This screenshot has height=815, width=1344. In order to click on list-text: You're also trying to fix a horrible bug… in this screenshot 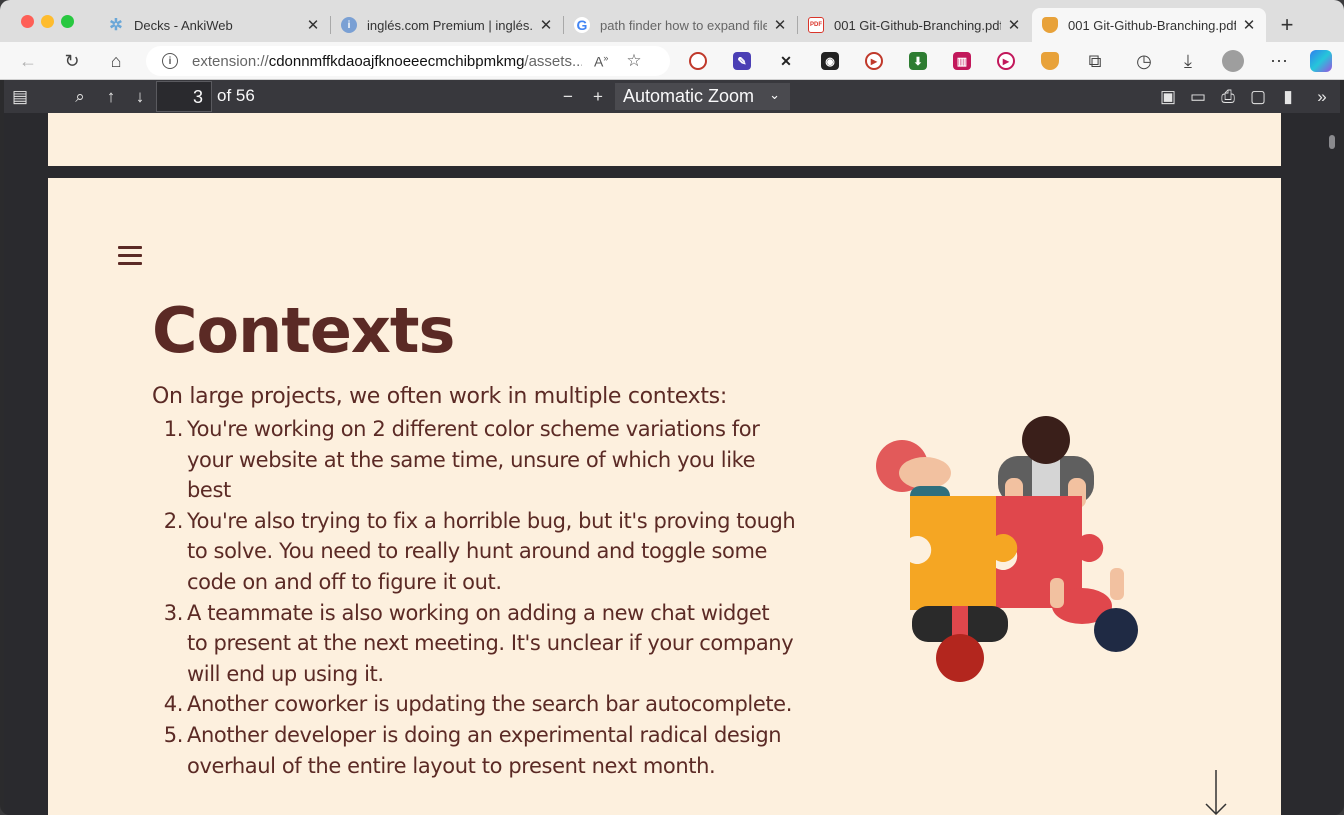, I will do `click(494, 552)`.